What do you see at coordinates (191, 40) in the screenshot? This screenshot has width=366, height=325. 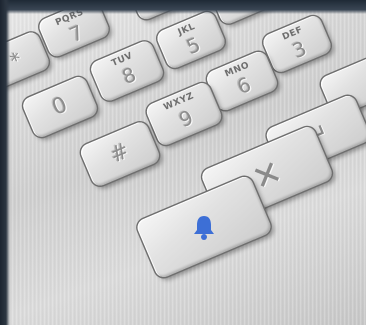 I see `key-5: JKL 5` at bounding box center [191, 40].